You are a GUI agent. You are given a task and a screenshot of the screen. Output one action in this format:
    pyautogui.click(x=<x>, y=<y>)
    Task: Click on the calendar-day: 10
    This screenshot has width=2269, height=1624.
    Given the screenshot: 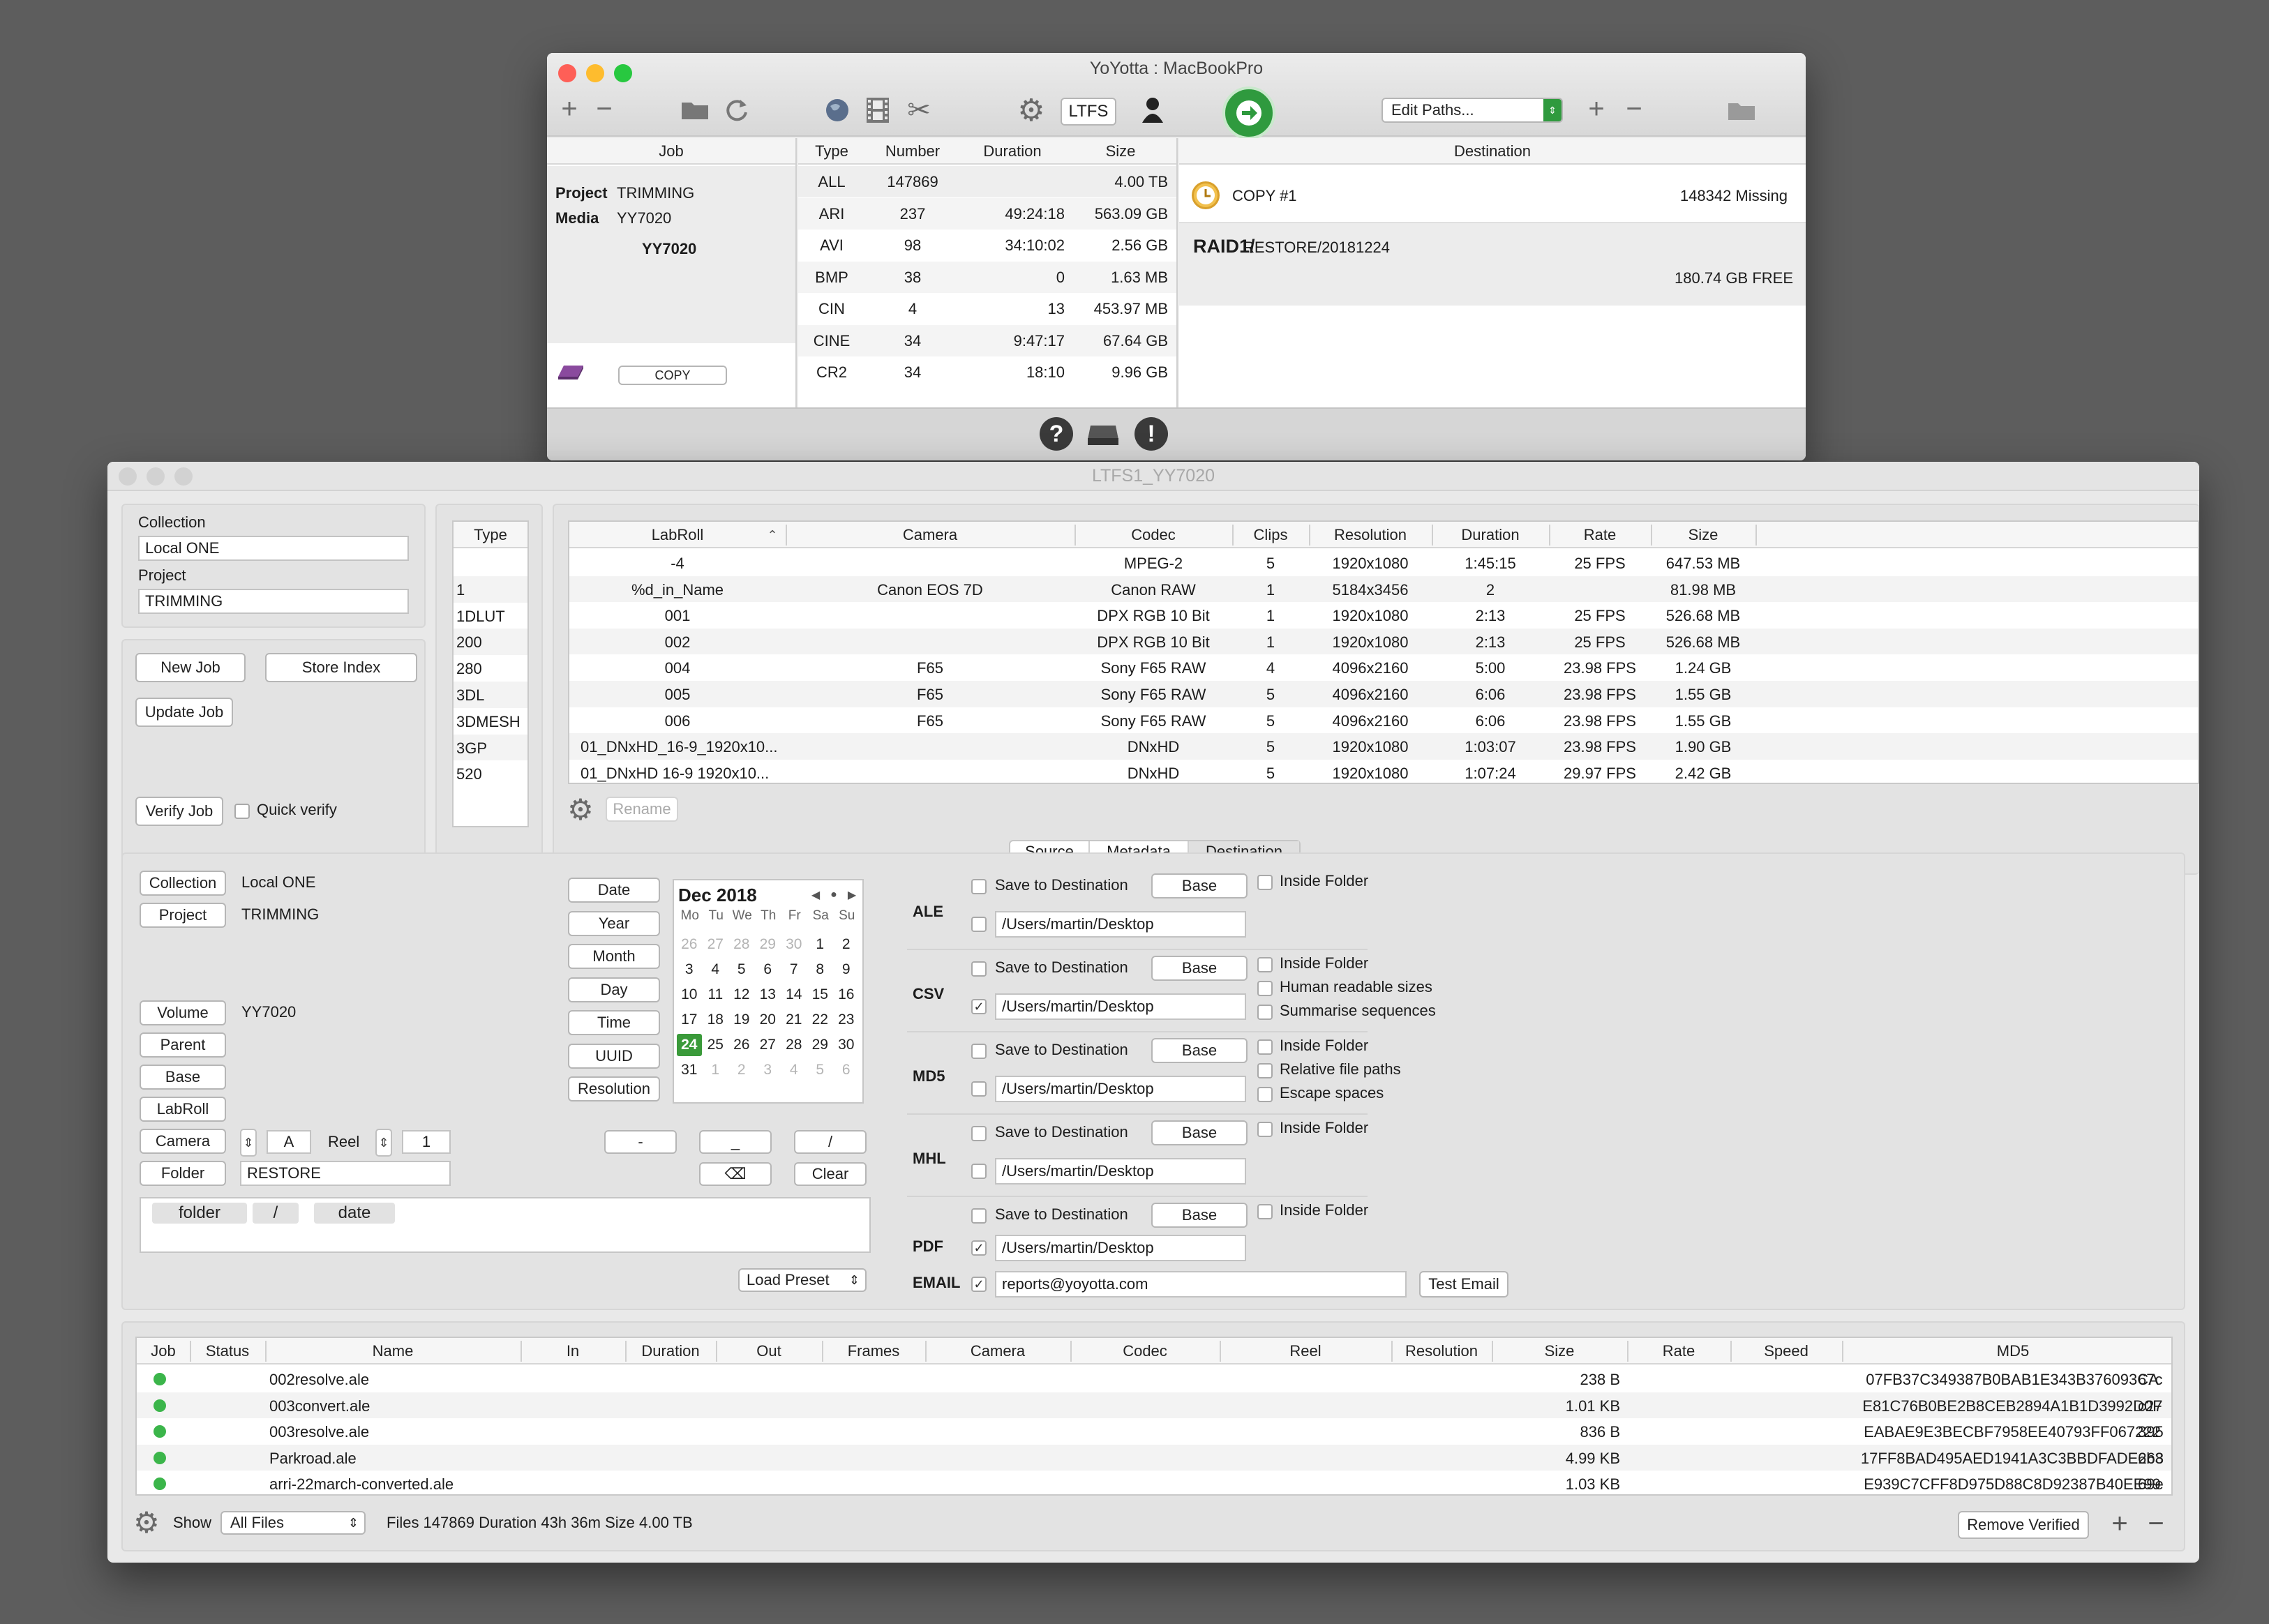 What is the action you would take?
    pyautogui.click(x=689, y=995)
    